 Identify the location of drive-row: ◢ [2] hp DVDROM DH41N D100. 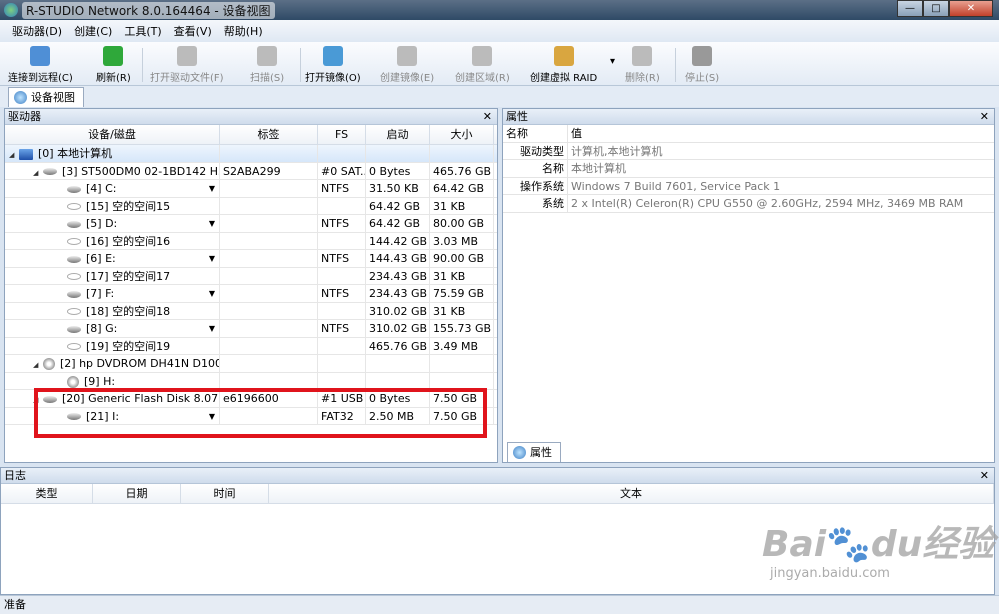
(251, 364).